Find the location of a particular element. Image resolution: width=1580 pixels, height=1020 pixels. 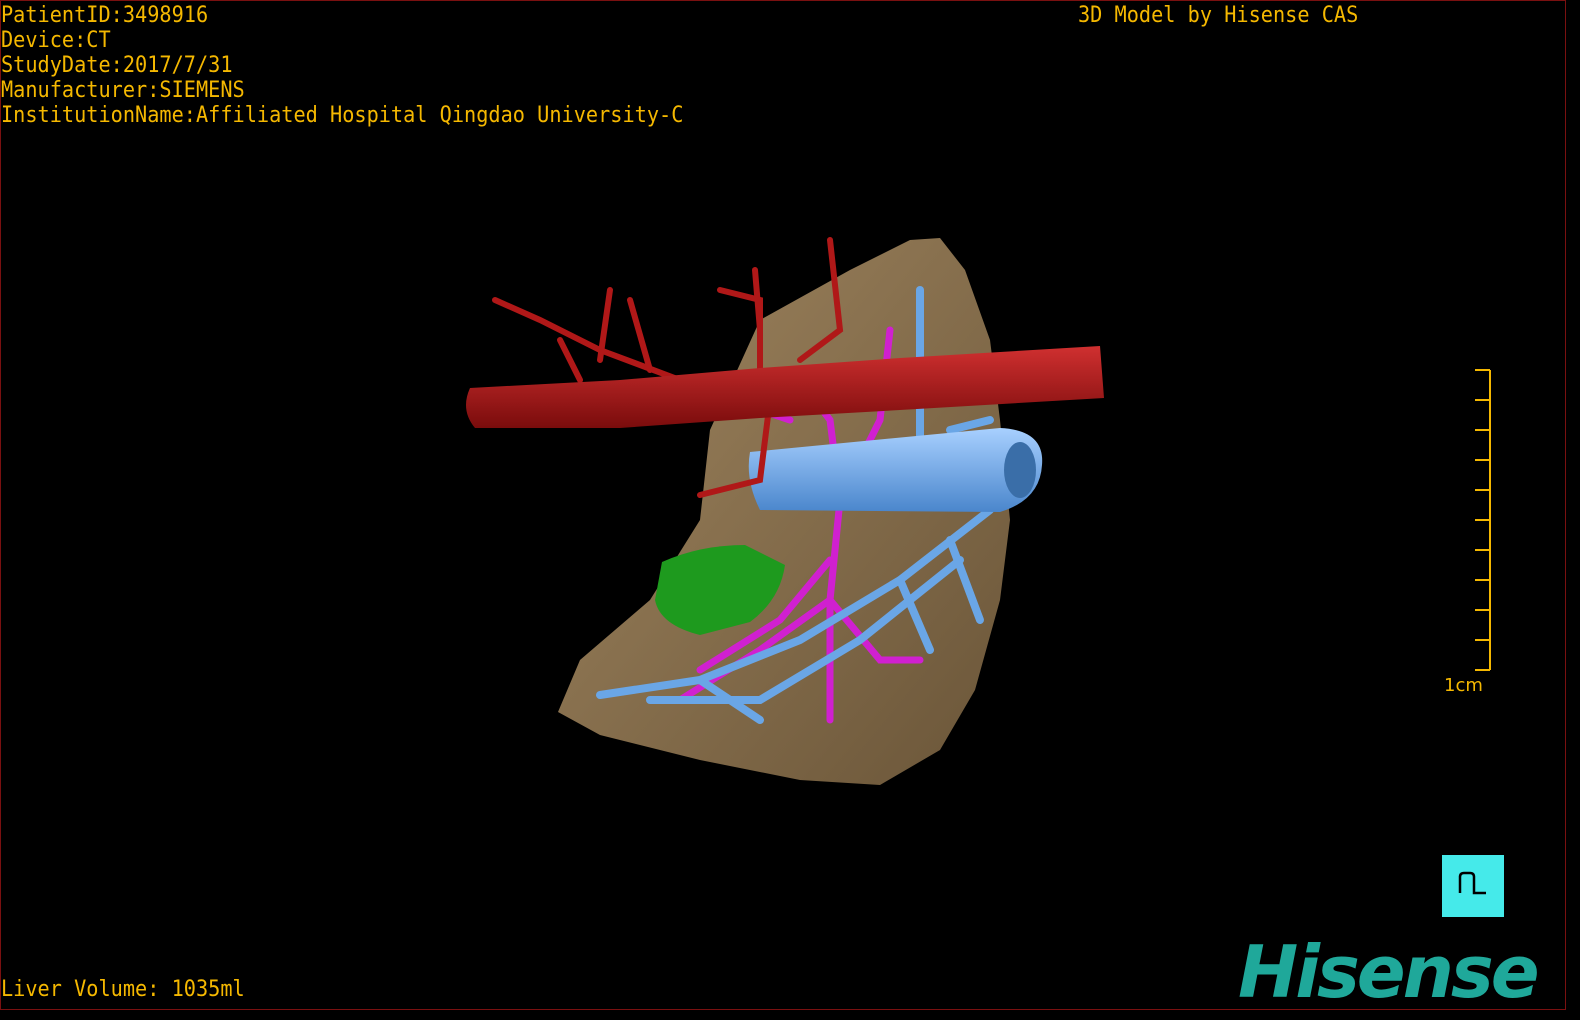

study-date: StudyDate:2017/7/31 is located at coordinates (117, 65).